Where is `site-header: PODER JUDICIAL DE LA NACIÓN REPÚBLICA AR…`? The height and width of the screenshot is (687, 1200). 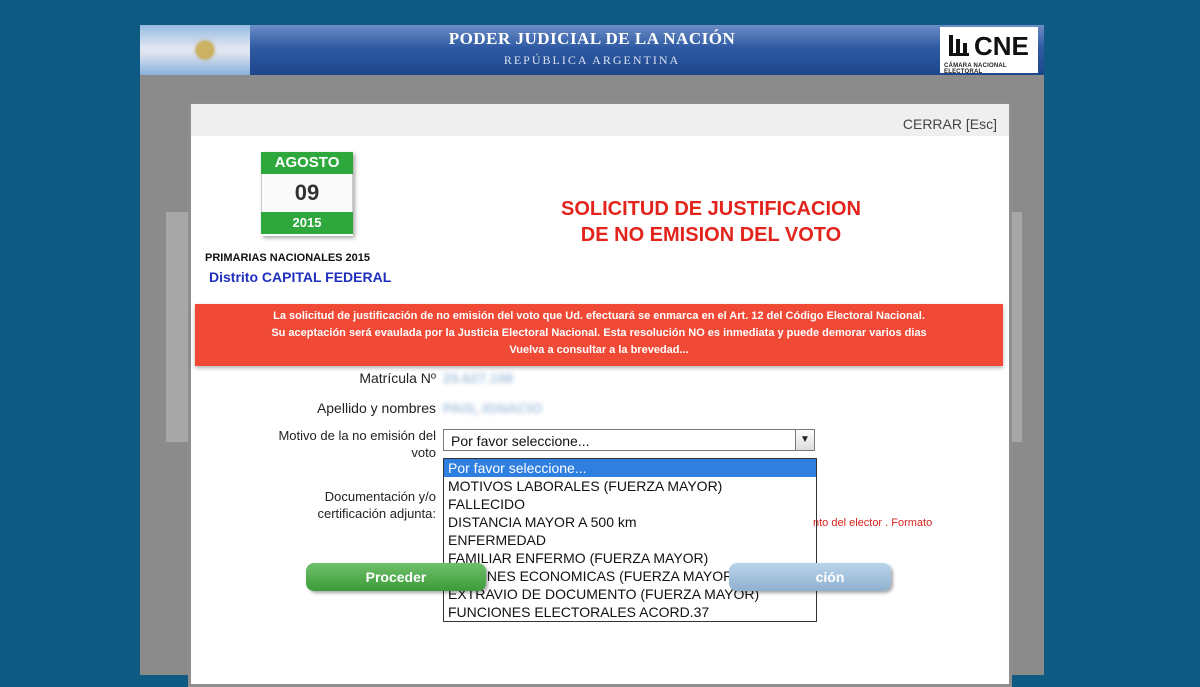
site-header: PODER JUDICIAL DE LA NACIÓN REPÚBLICA AR… is located at coordinates (592, 50).